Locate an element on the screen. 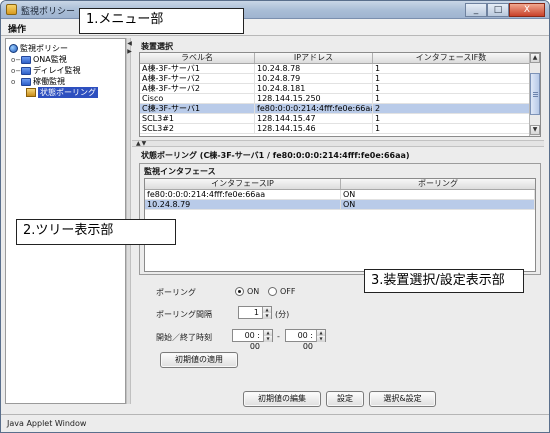  table-row: A棟-3F-サーバ1 10.24.8.78 1 is located at coordinates (335, 69).